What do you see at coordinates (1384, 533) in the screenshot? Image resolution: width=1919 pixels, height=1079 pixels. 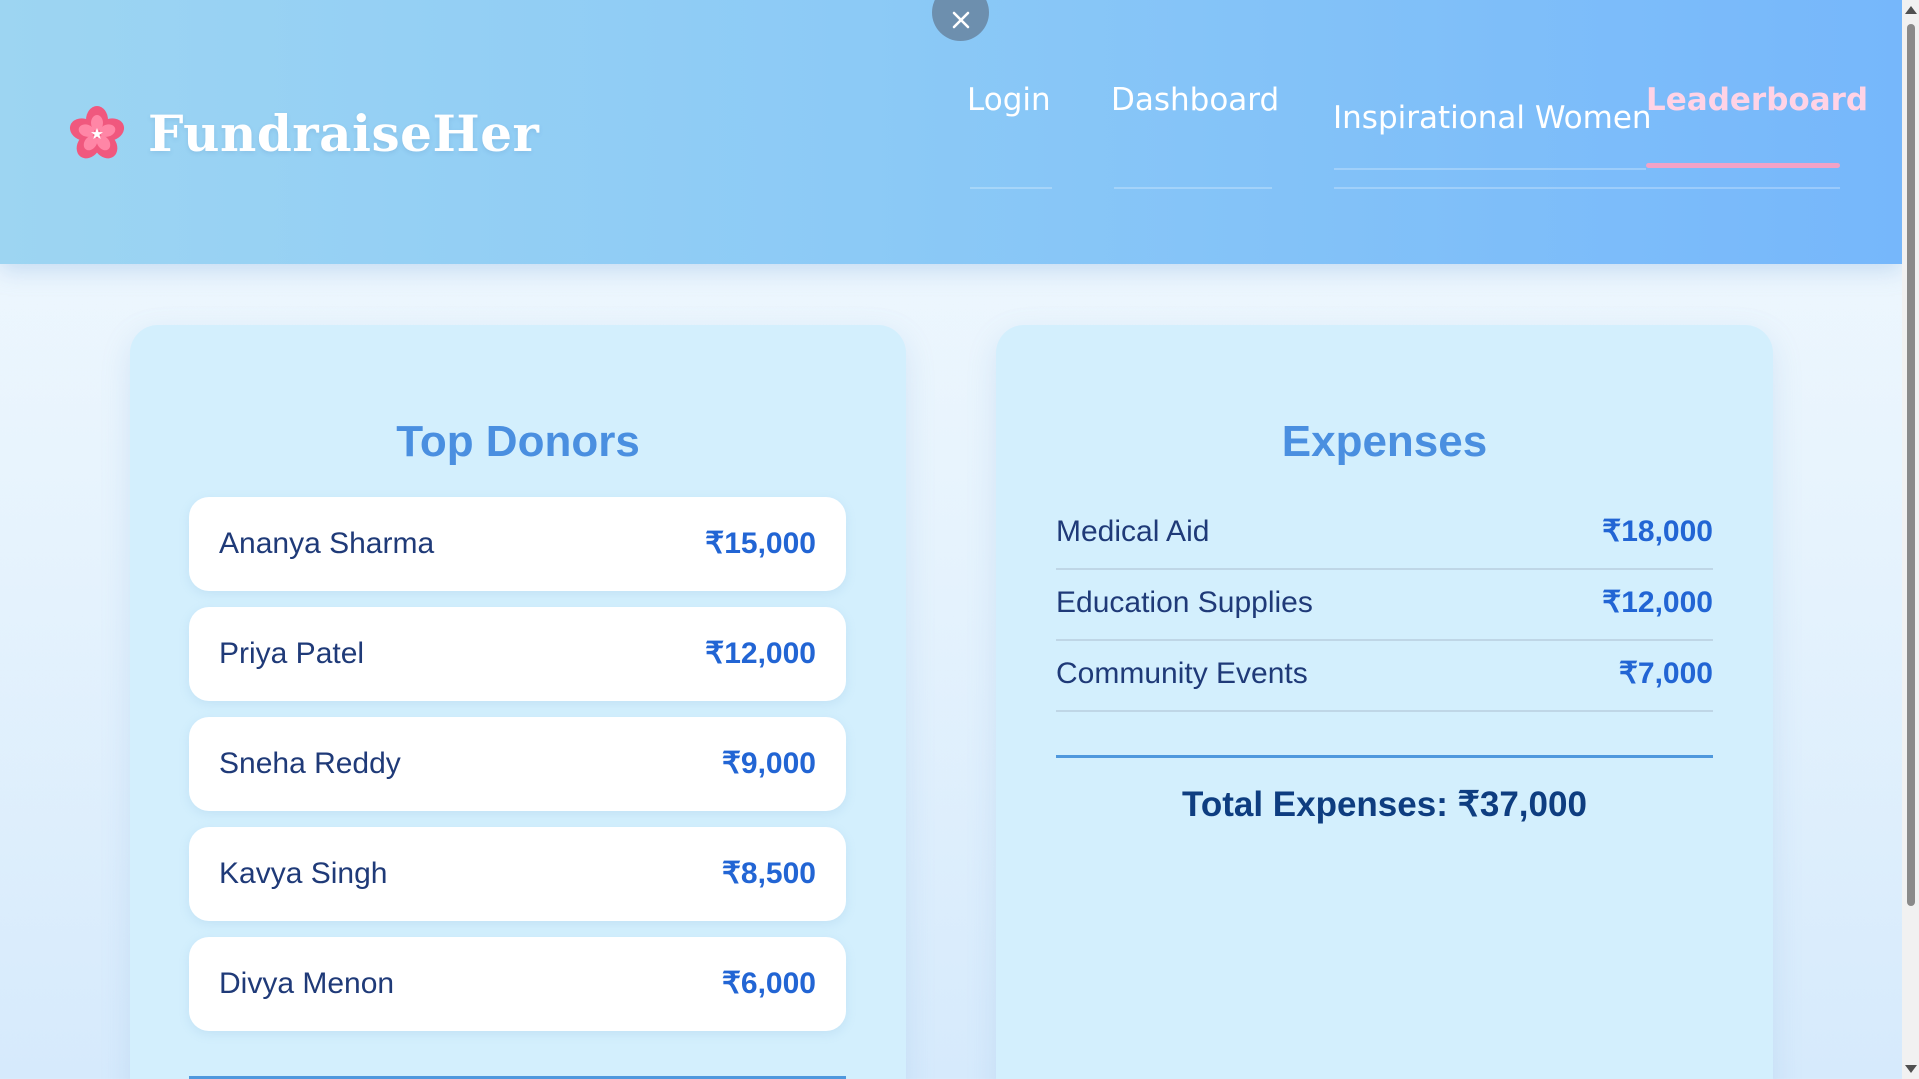 I see `expense-row: Medical Aid ₹18,000` at bounding box center [1384, 533].